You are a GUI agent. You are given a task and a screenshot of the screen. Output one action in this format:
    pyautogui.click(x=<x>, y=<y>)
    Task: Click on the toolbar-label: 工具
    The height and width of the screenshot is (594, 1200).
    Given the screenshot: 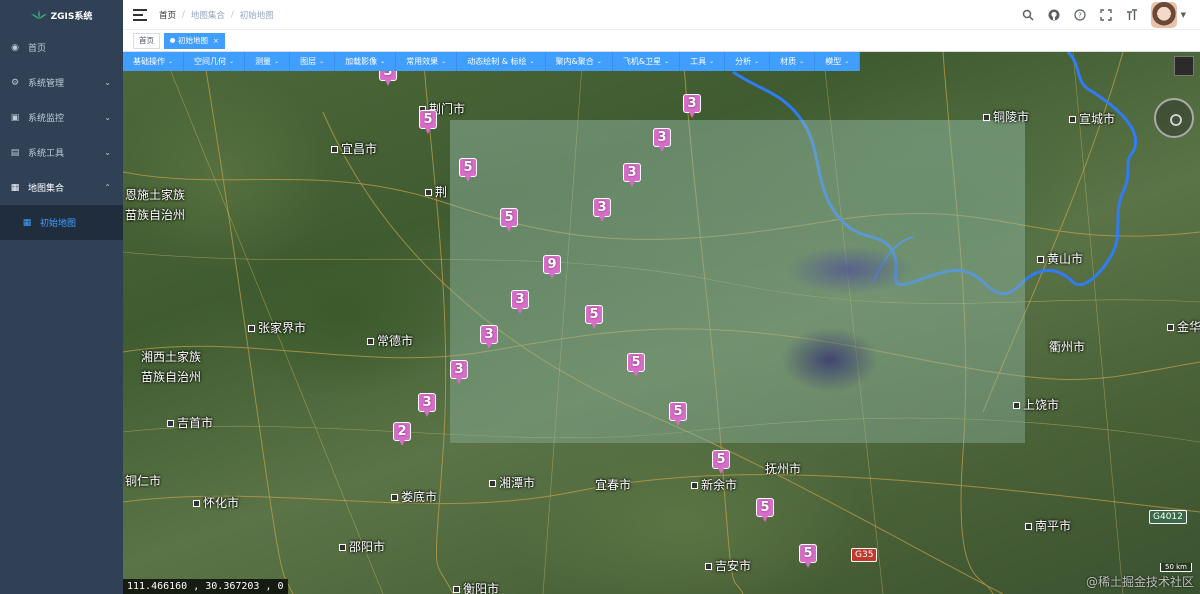 What is the action you would take?
    pyautogui.click(x=698, y=61)
    